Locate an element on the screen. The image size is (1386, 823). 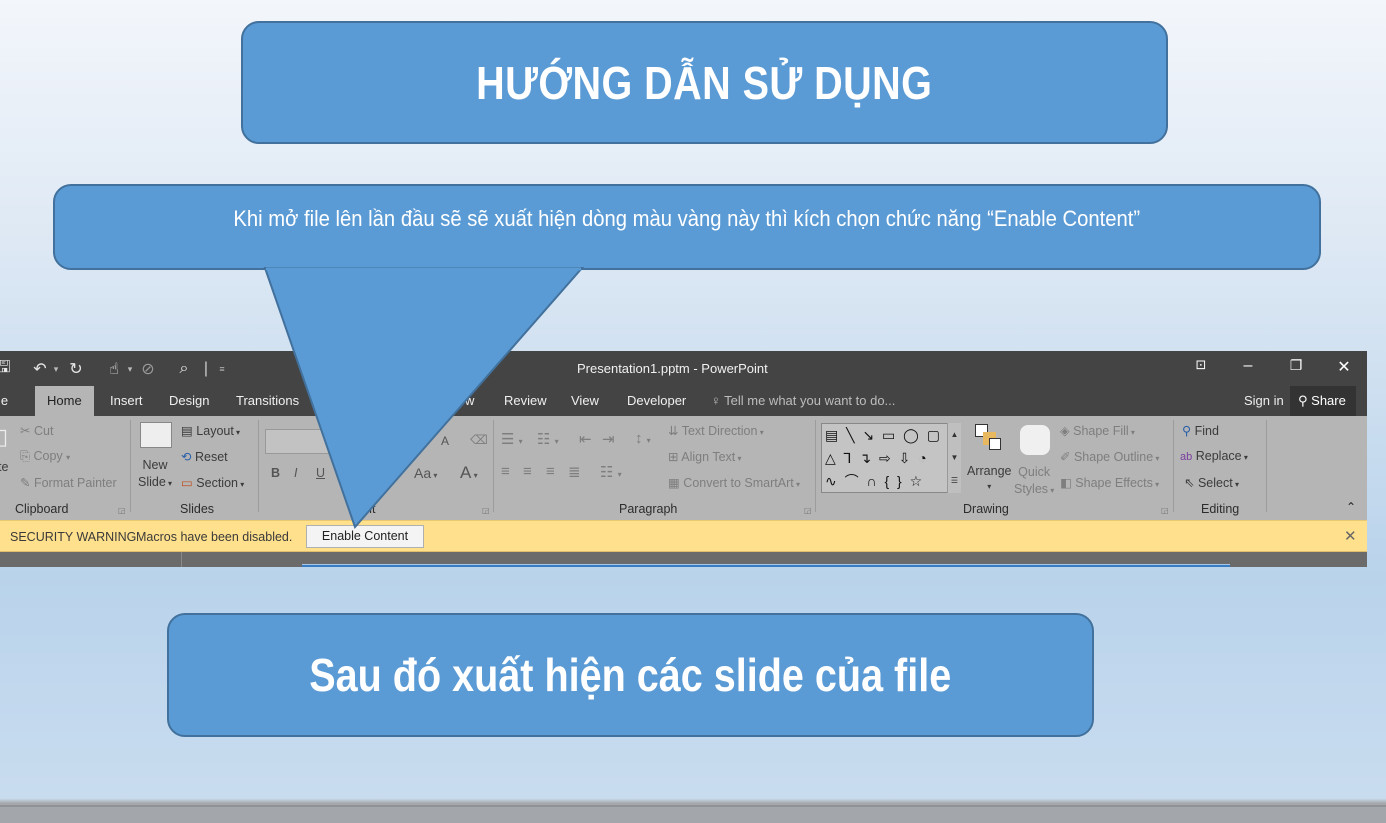
arrange-icon is located at coordinates (989, 438).